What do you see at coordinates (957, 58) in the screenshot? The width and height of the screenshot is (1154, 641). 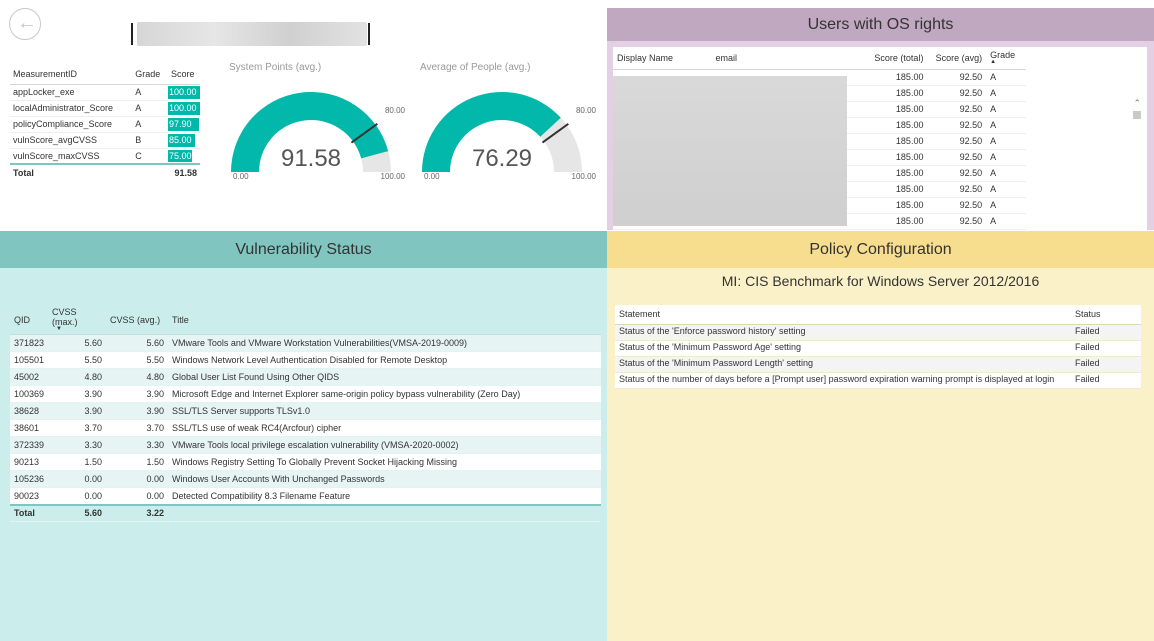 I see `col-score-avg: Score (avg)` at bounding box center [957, 58].